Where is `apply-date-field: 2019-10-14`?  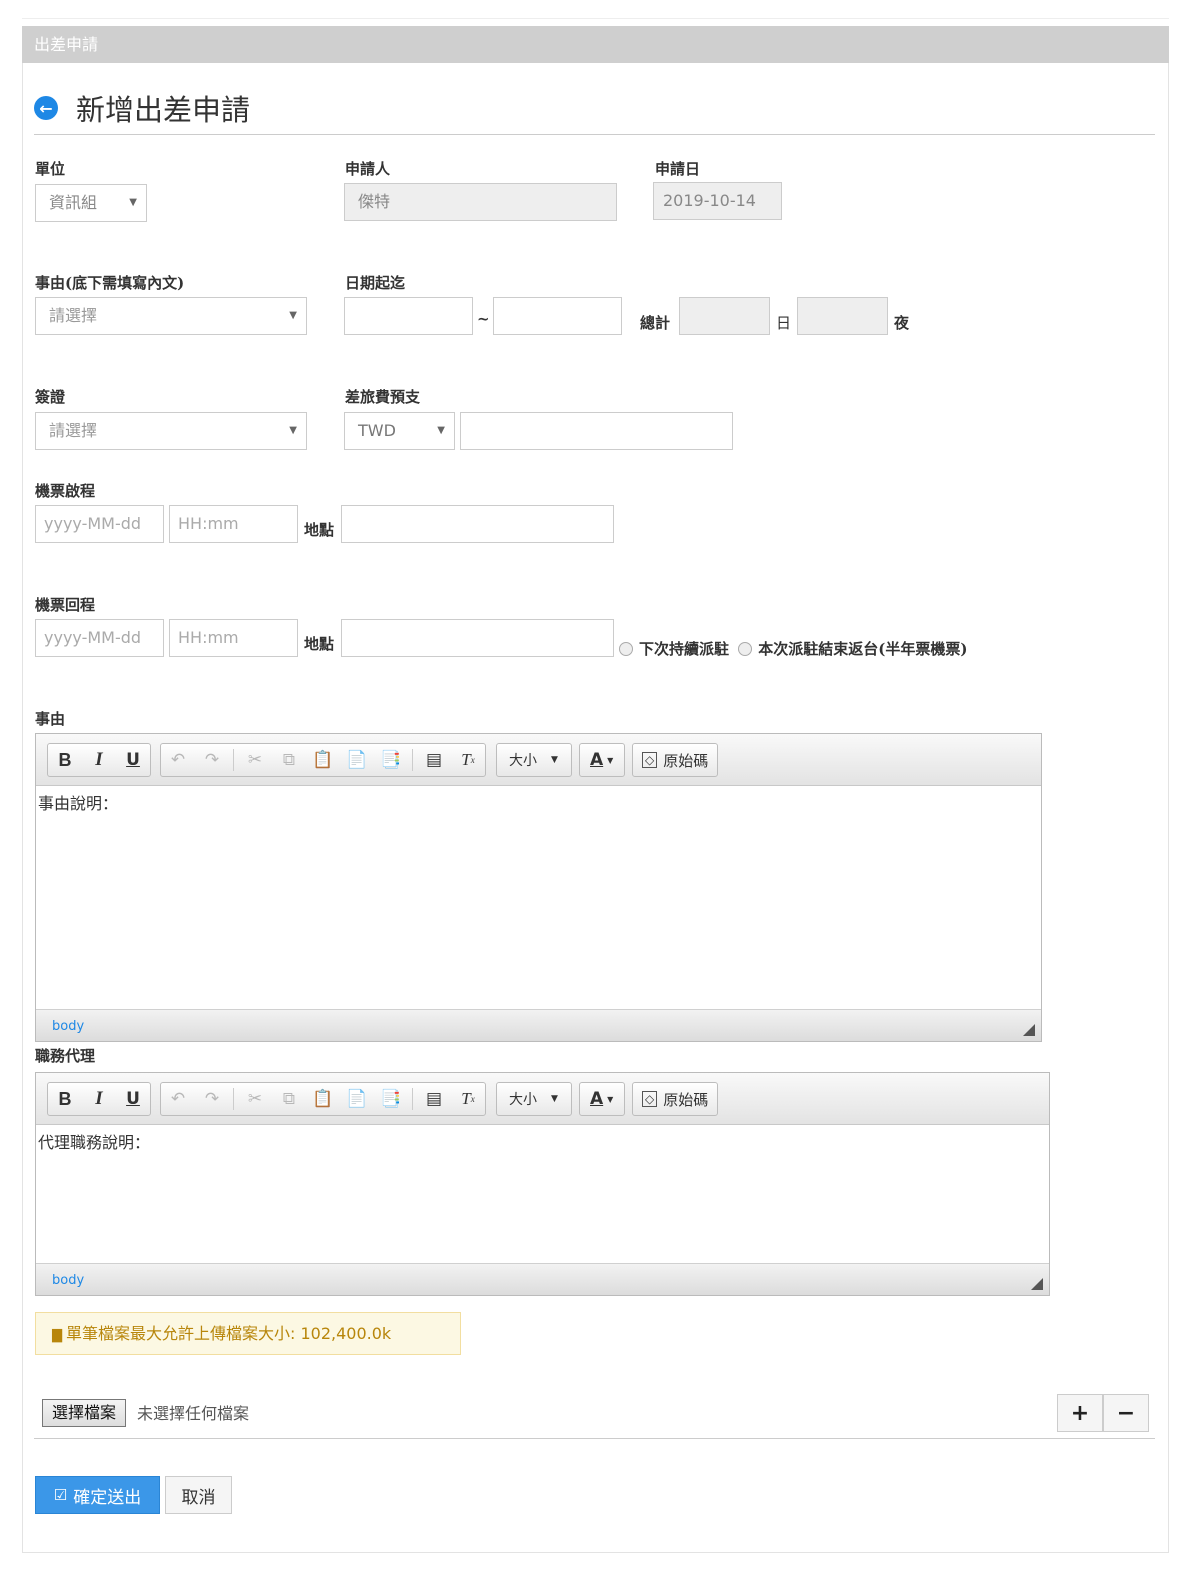 apply-date-field: 2019-10-14 is located at coordinates (717, 201).